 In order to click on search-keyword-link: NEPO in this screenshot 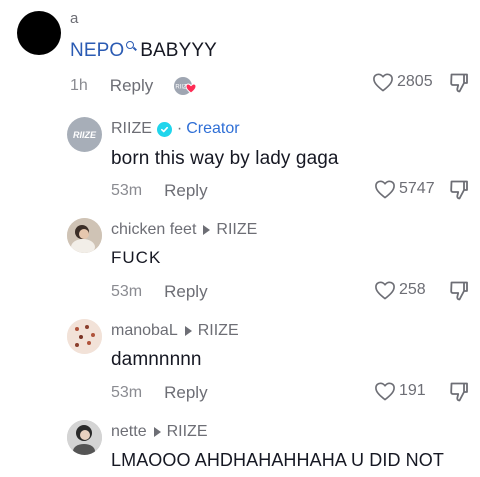, I will do `click(97, 51)`.